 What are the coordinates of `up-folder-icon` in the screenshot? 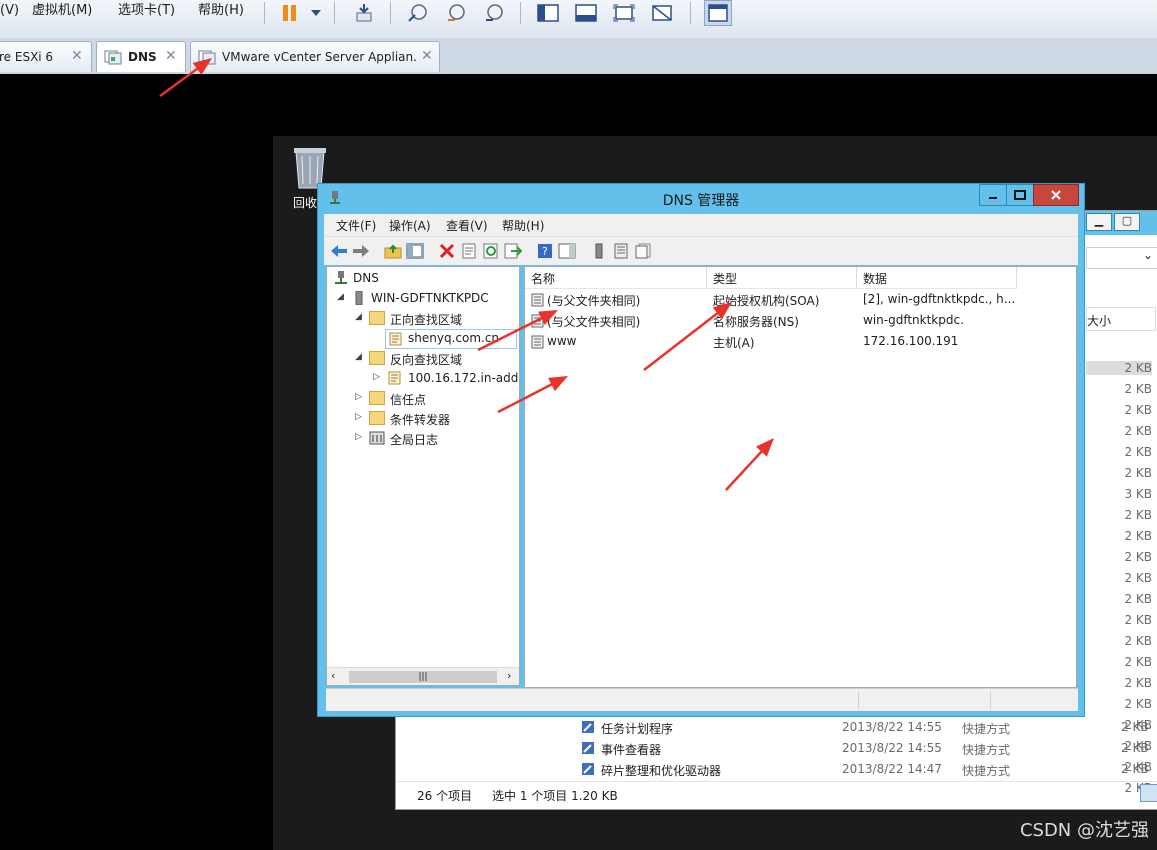 It's located at (393, 251).